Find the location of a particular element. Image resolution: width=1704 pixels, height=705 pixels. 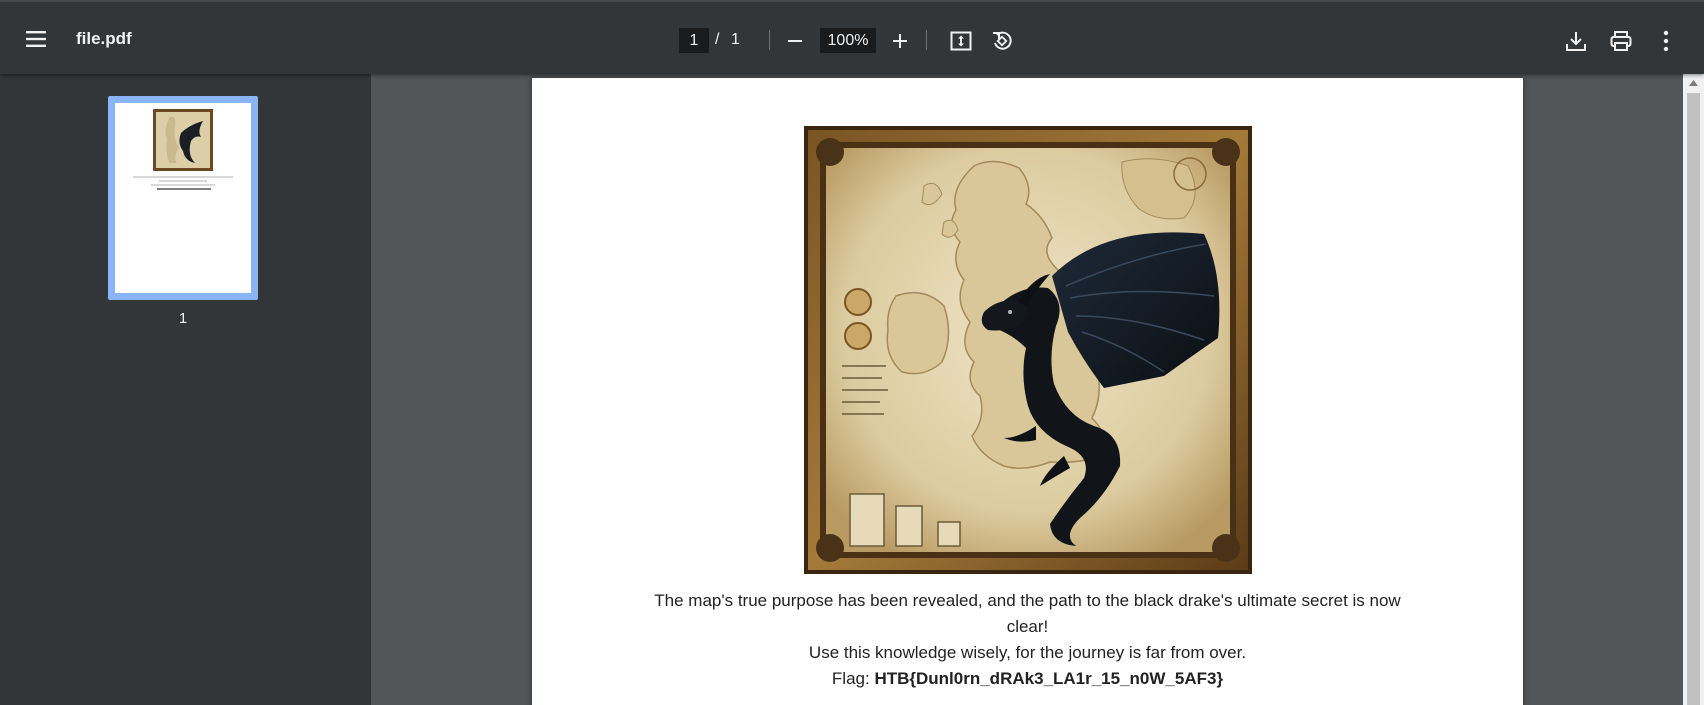

scroll-up-arrow-icon is located at coordinates (1693, 82).